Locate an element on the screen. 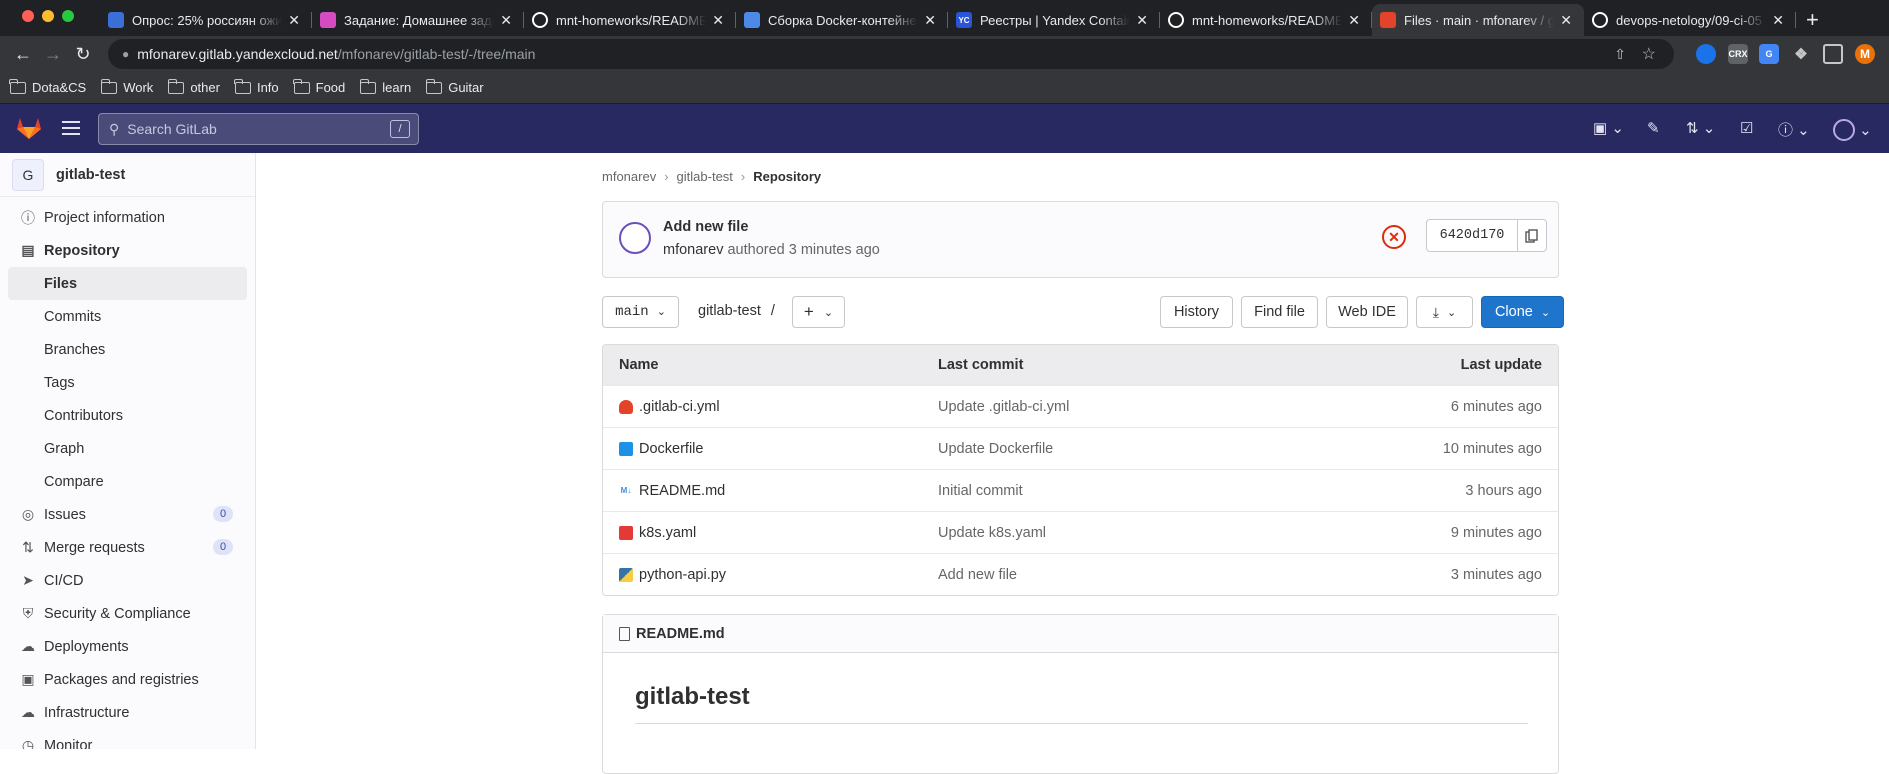 Image resolution: width=1889 pixels, height=774 pixels. bookmark-folder: Guitar is located at coordinates (454, 86).